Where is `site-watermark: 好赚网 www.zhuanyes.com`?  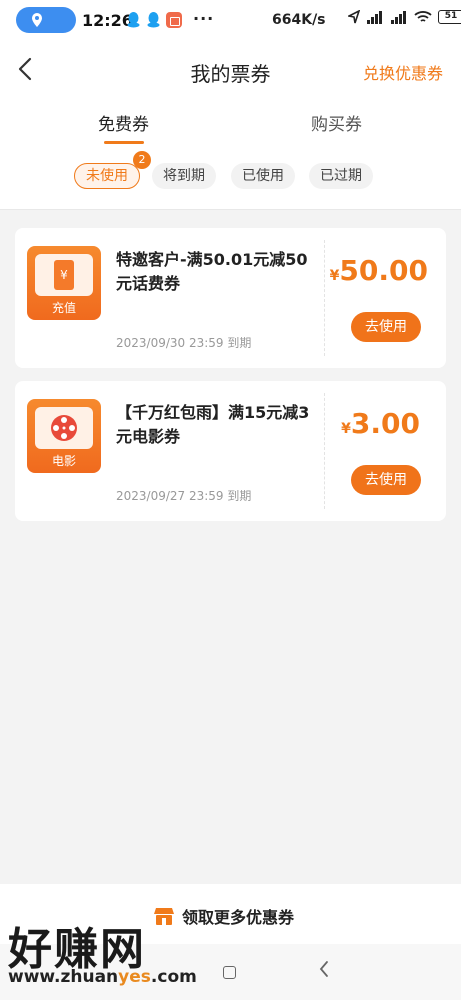
site-watermark: 好赚网 www.zhuanyes.com is located at coordinates (99, 953).